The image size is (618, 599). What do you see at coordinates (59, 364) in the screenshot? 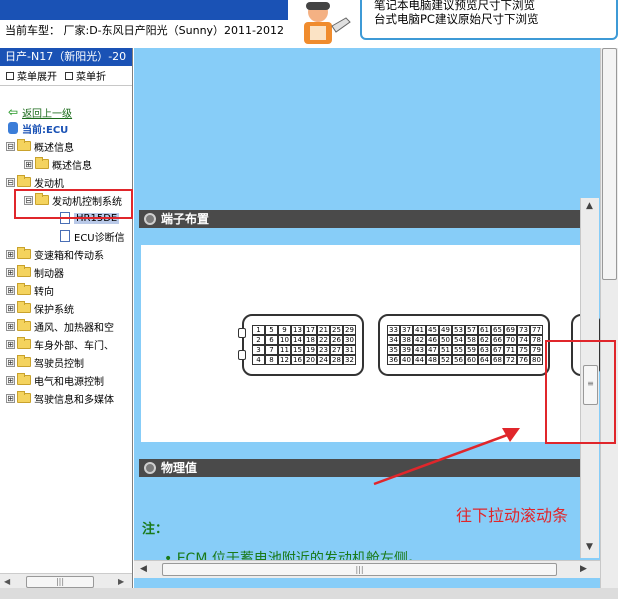
I see `tree-item-label: 驾驶员控制` at bounding box center [59, 364].